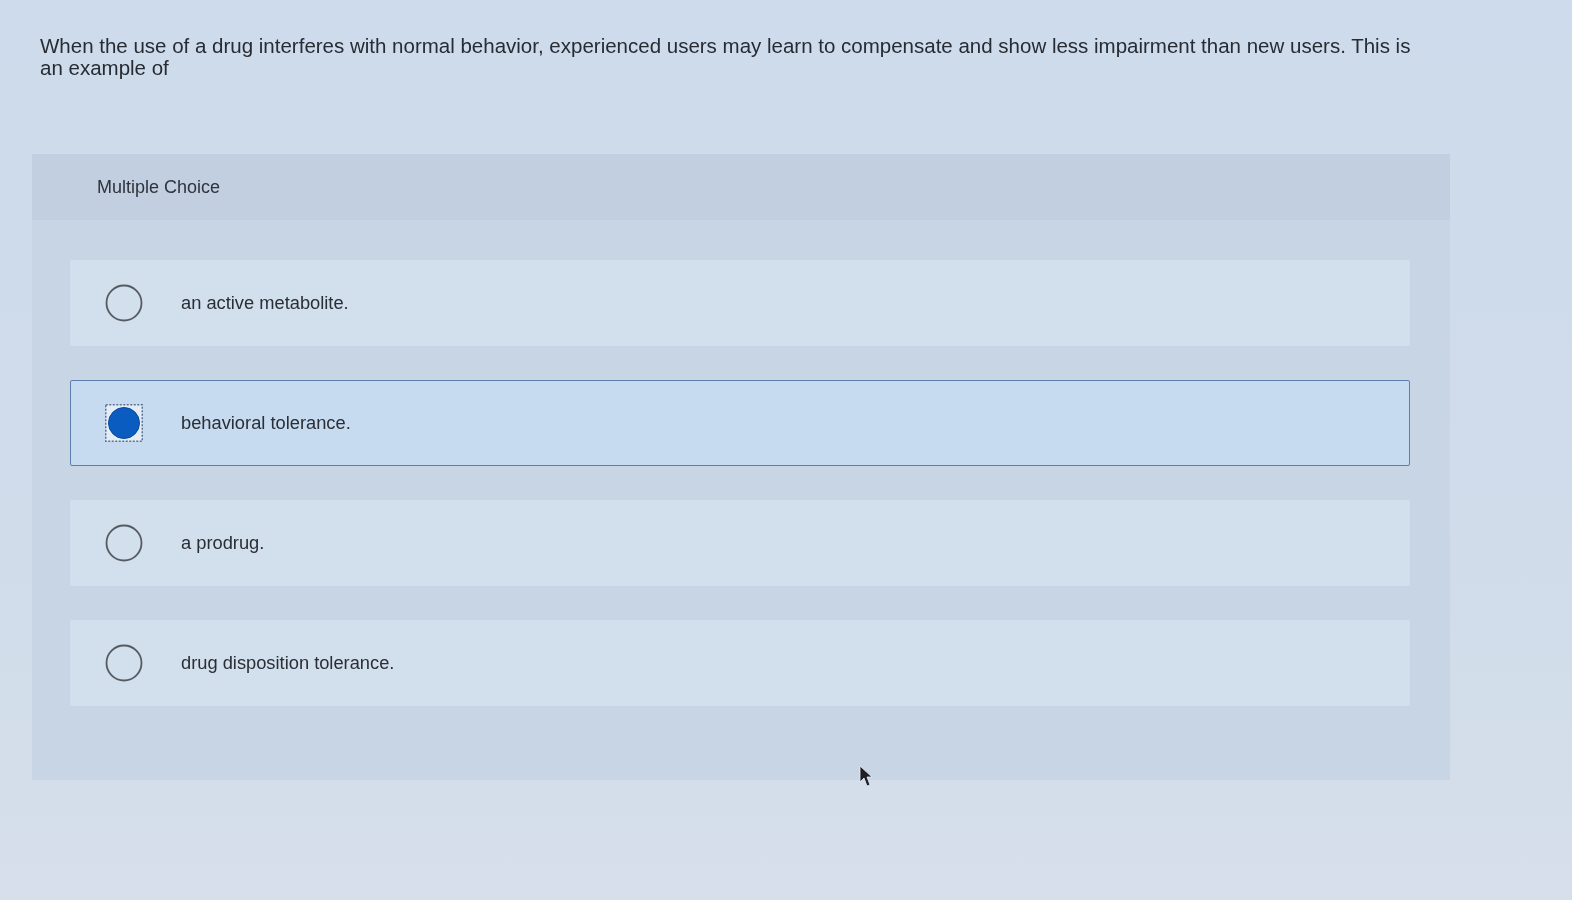 Image resolution: width=1572 pixels, height=900 pixels. Describe the element at coordinates (740, 303) in the screenshot. I see `answer-option: an active metabolite.` at that location.